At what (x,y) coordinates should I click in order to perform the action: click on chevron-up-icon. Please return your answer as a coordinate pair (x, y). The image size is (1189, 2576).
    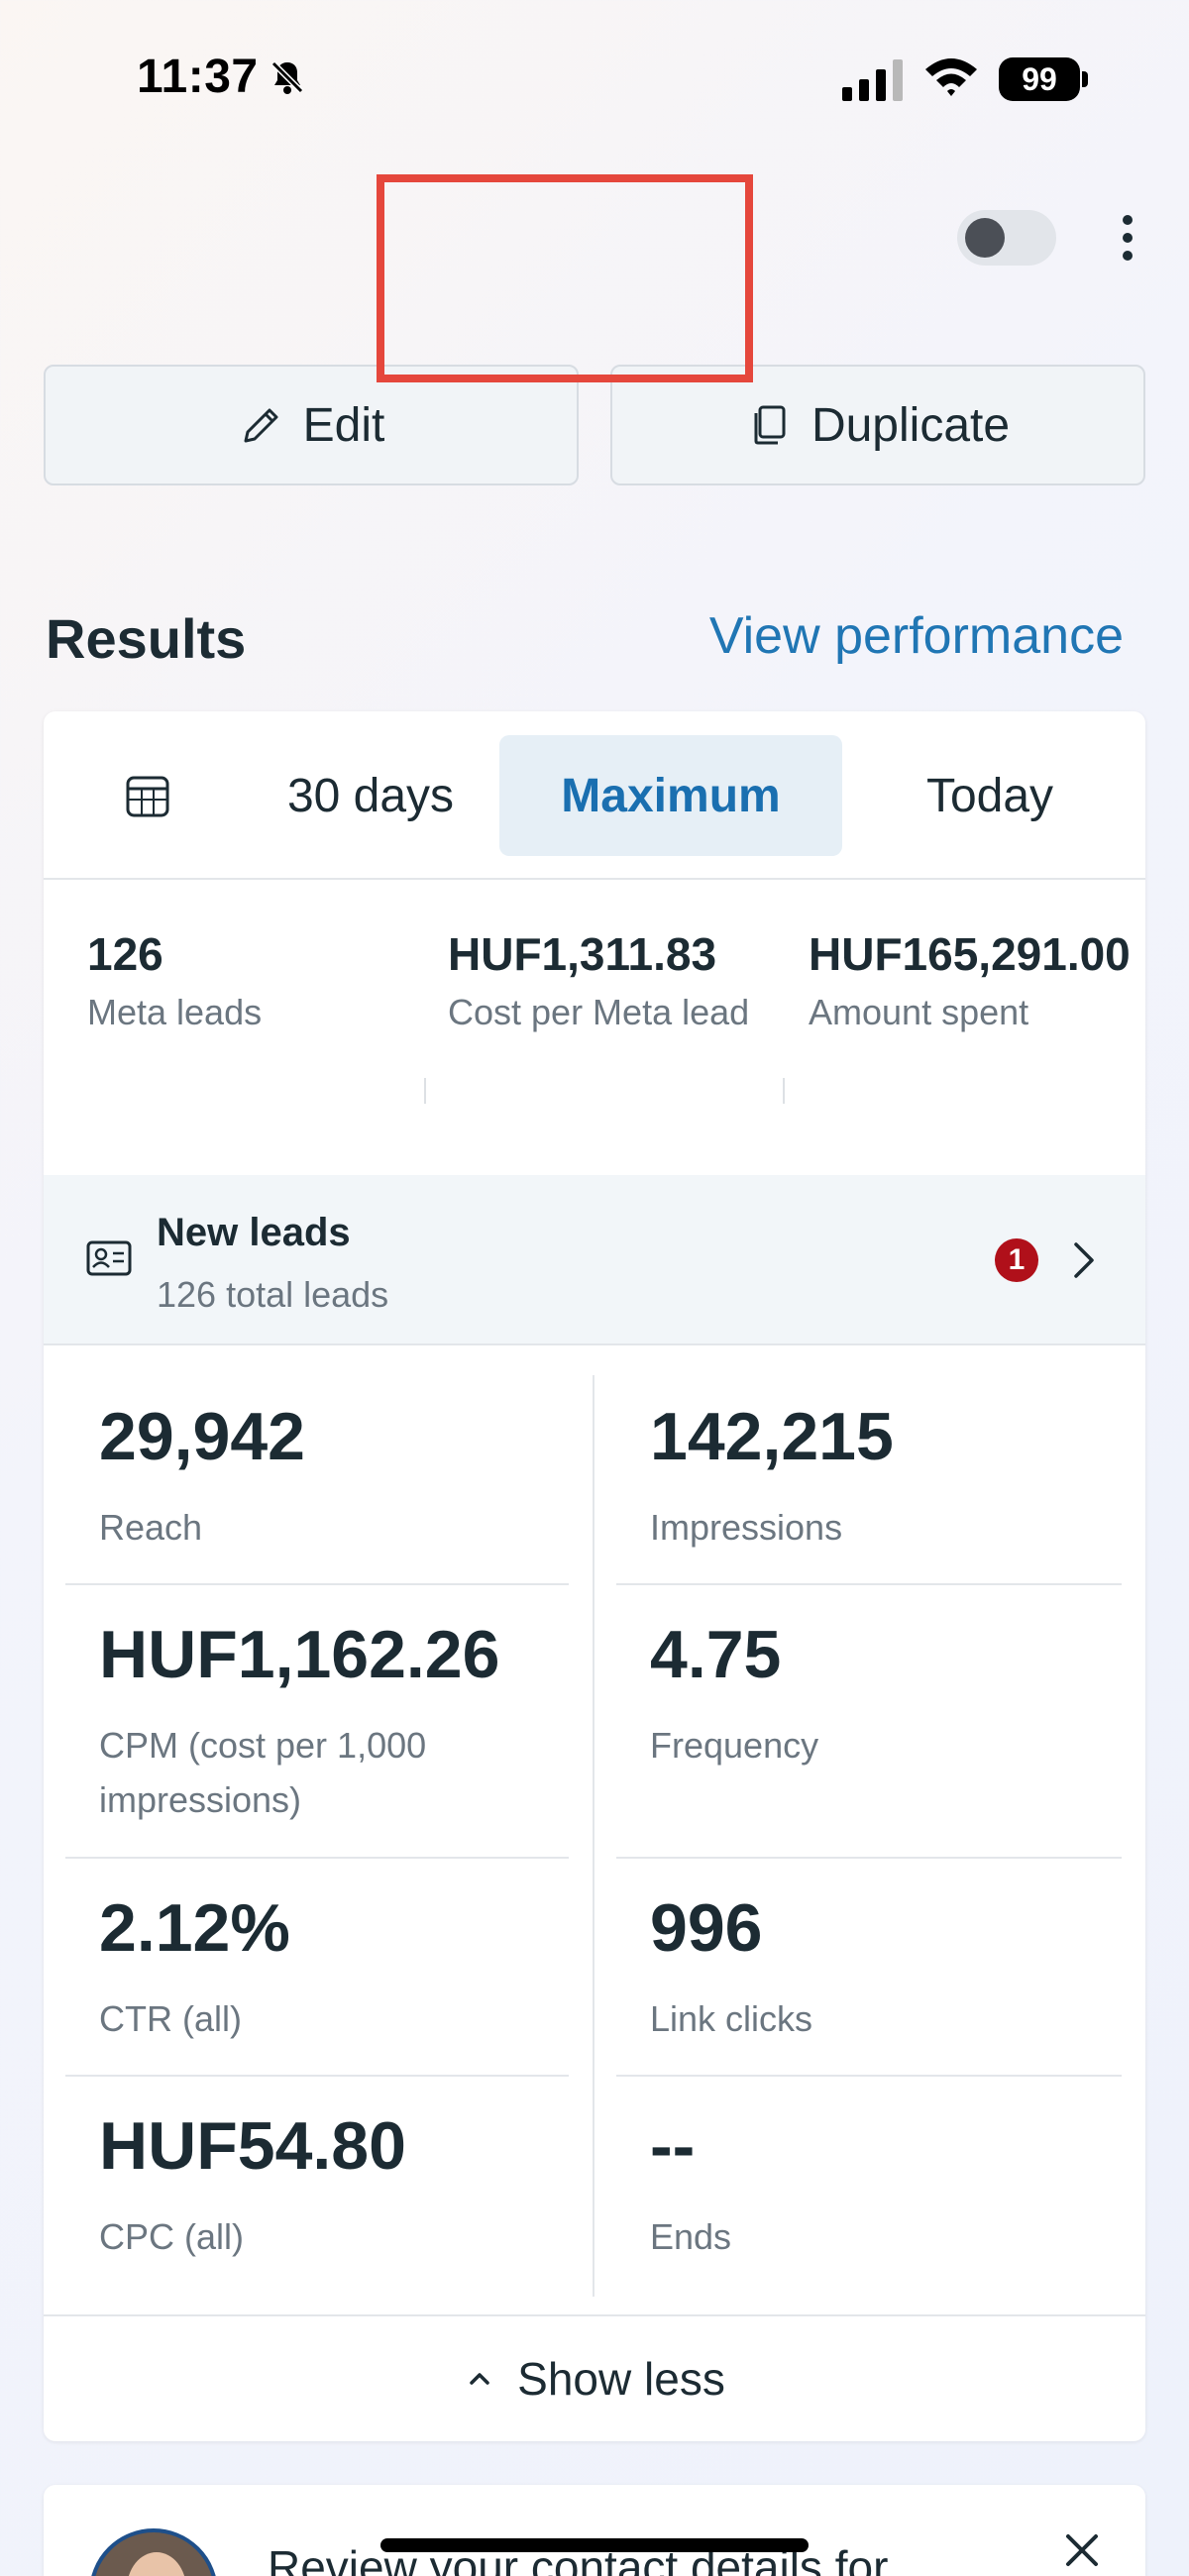
    Looking at the image, I should click on (480, 2379).